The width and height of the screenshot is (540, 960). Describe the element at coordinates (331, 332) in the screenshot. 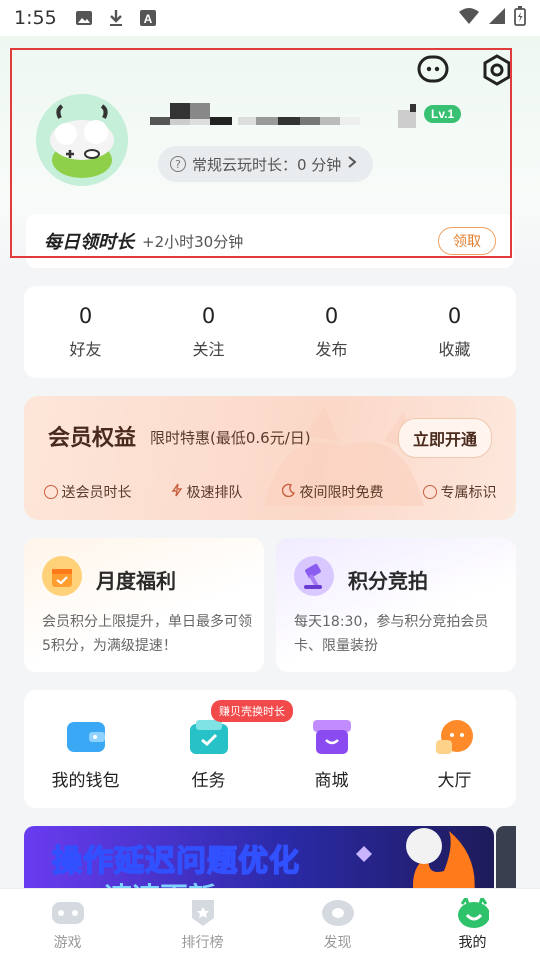

I see `stat-posts: 0 发布` at that location.